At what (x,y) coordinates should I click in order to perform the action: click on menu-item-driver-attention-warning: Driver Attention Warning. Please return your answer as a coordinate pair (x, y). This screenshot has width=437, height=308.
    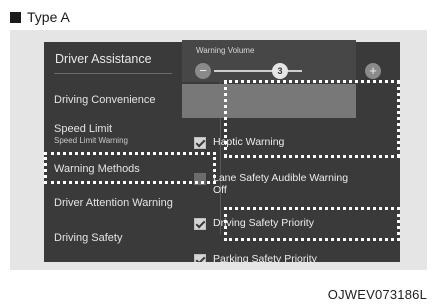
    Looking at the image, I should click on (113, 203).